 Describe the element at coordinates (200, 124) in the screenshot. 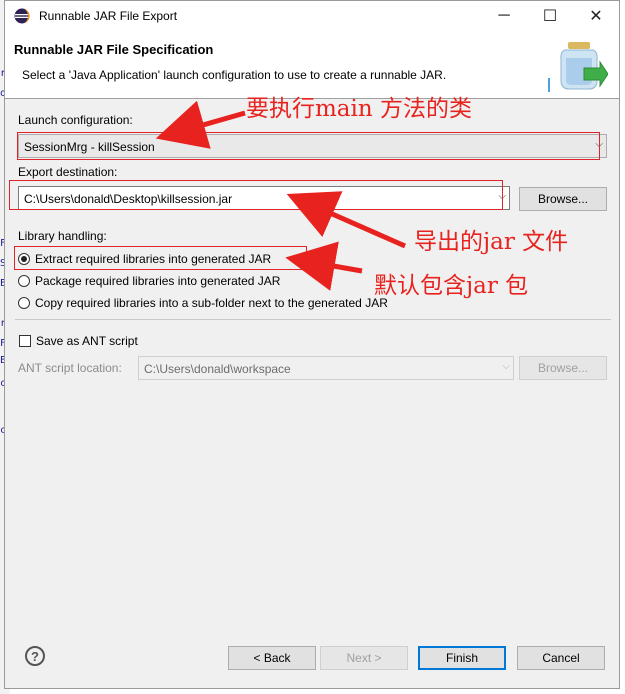

I see `arrow-to-launch-config` at that location.